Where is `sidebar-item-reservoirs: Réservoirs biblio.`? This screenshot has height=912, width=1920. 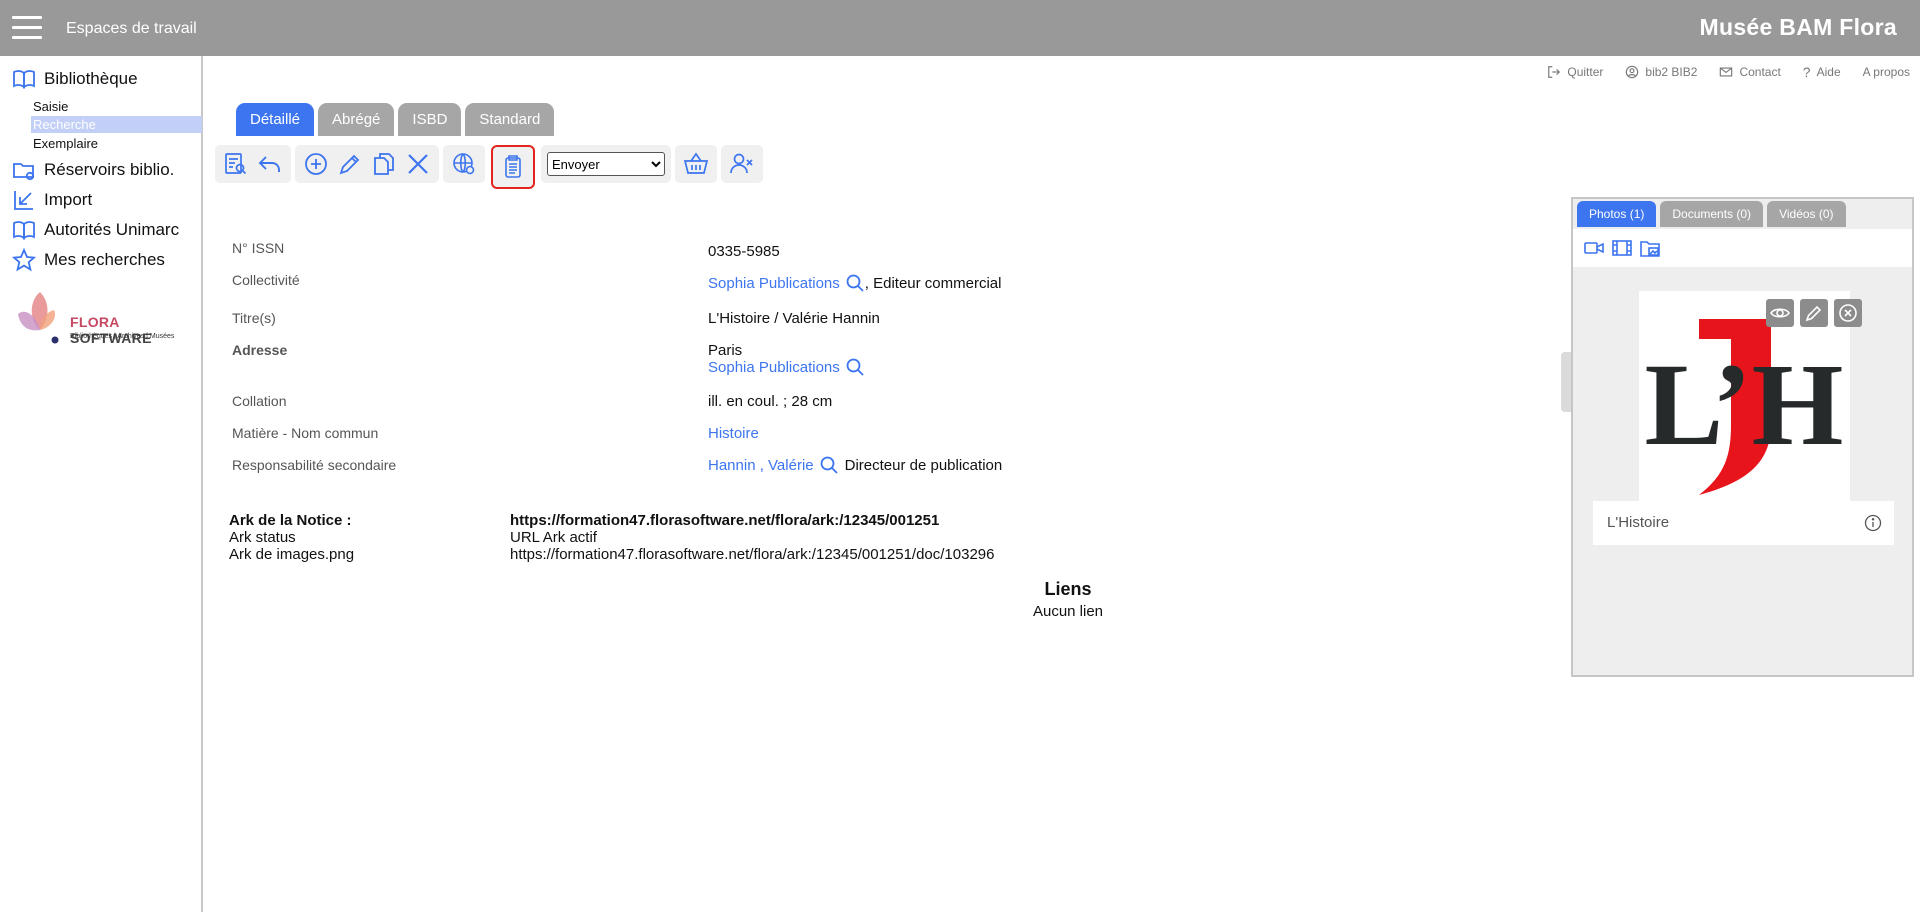
sidebar-item-reservoirs: Réservoirs biblio. is located at coordinates (93, 170).